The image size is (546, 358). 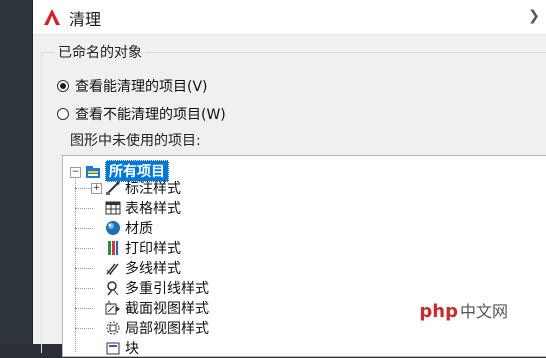 What do you see at coordinates (113, 228) in the screenshot?
I see `material-sphere-icon` at bounding box center [113, 228].